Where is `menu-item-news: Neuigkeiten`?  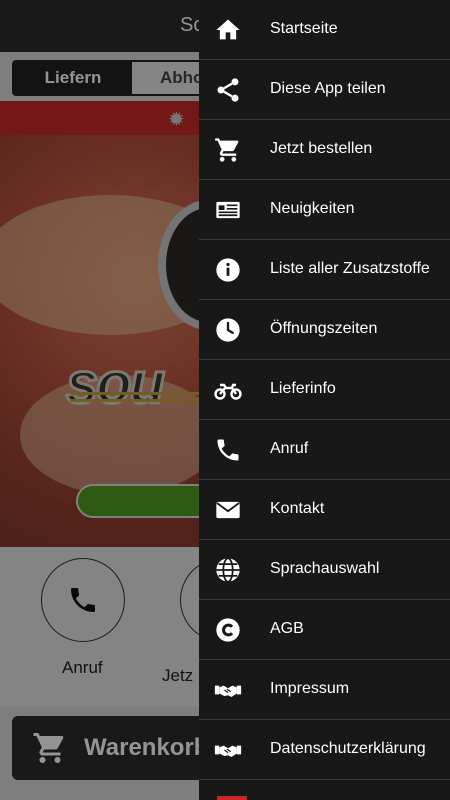
menu-item-news: Neuigkeiten is located at coordinates (324, 210).